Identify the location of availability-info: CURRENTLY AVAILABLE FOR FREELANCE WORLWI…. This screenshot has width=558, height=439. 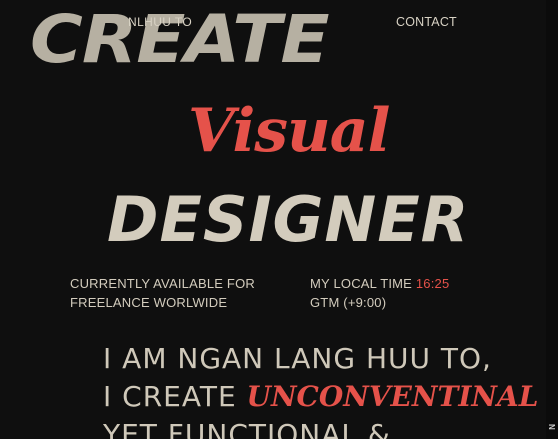
(162, 293).